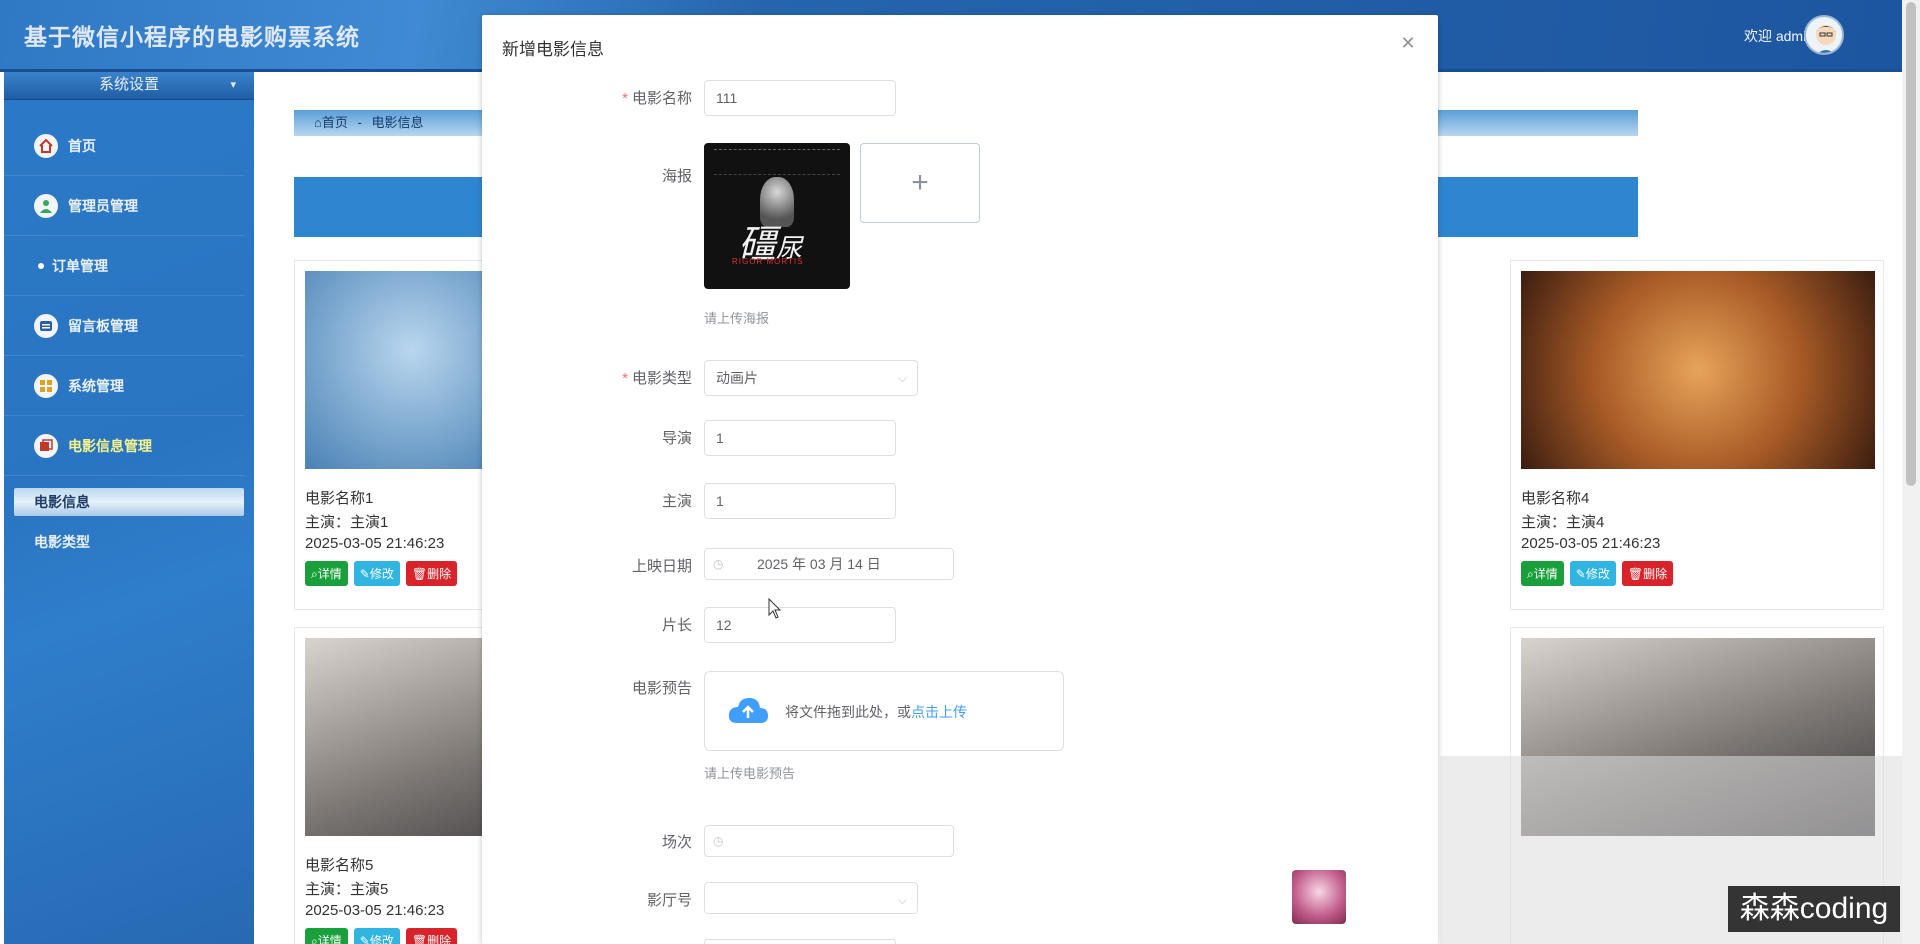 The width and height of the screenshot is (1920, 944). Describe the element at coordinates (1911, 244) in the screenshot. I see `scrollbar-thumb` at that location.